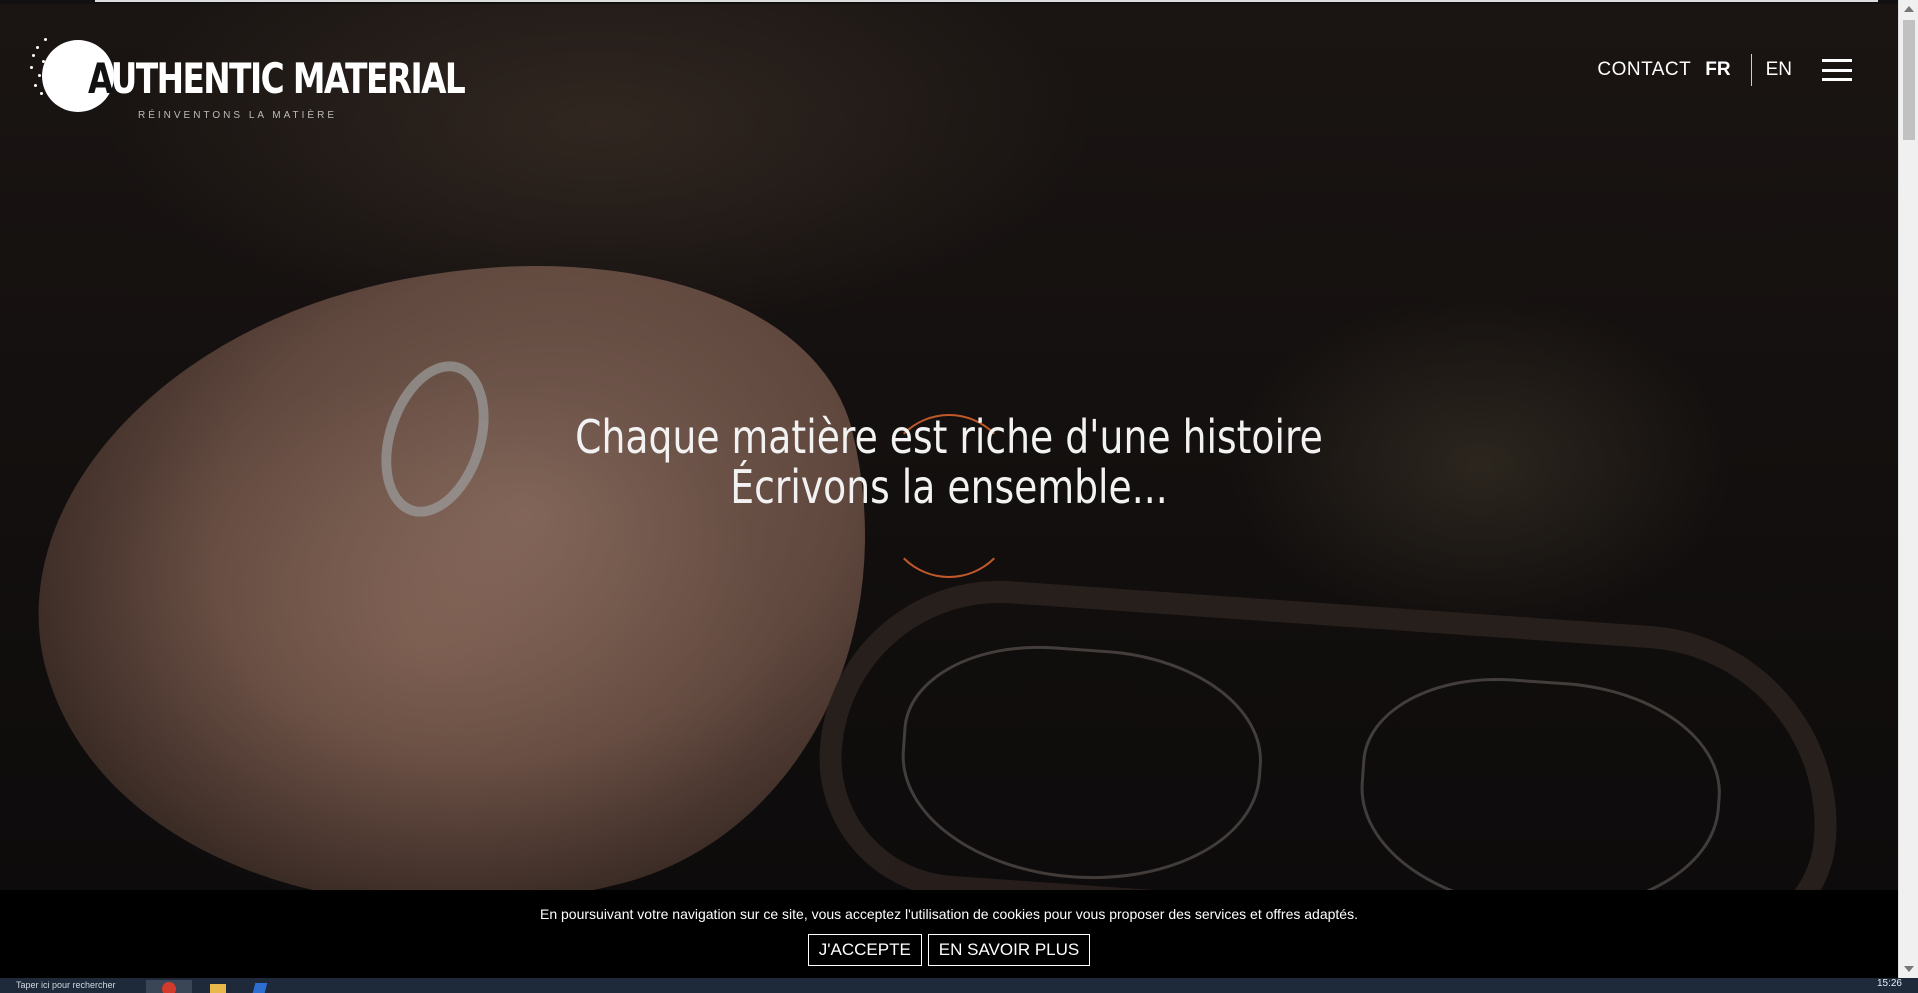 This screenshot has height=993, width=1918. What do you see at coordinates (100, 78) in the screenshot?
I see `logo-letter-a: A` at bounding box center [100, 78].